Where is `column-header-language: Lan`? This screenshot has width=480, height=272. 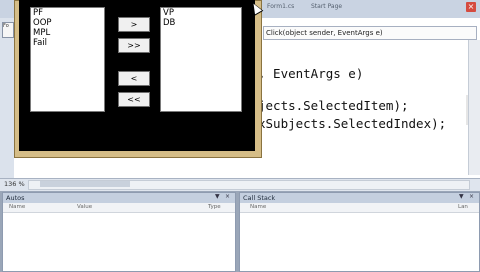
column-header-language: Lan is located at coordinates (463, 207).